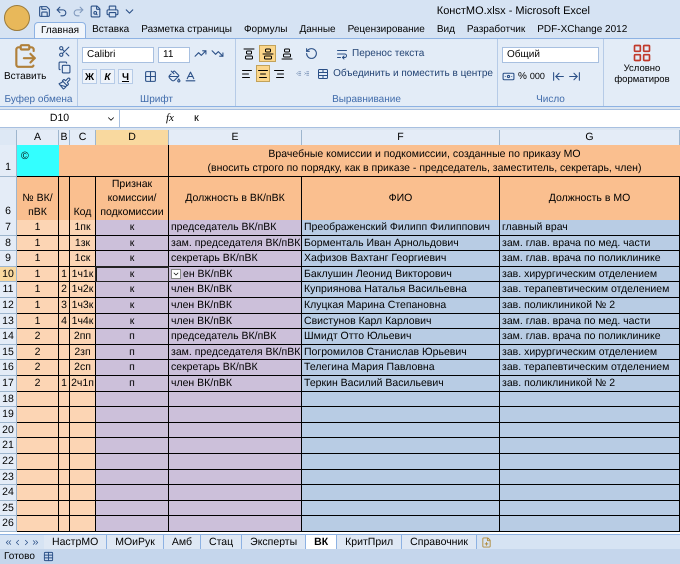 This screenshot has width=680, height=564. I want to click on sheet-tab: Стац, so click(221, 542).